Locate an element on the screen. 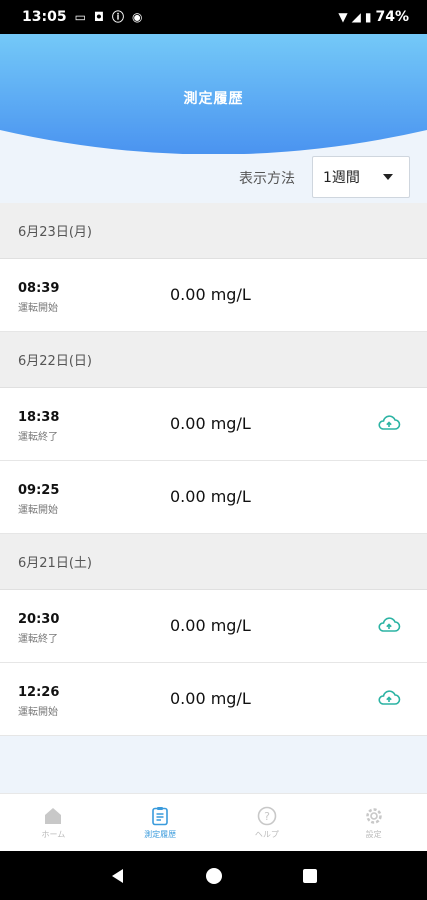 This screenshot has height=900, width=427. record-time: 09:25 is located at coordinates (39, 490).